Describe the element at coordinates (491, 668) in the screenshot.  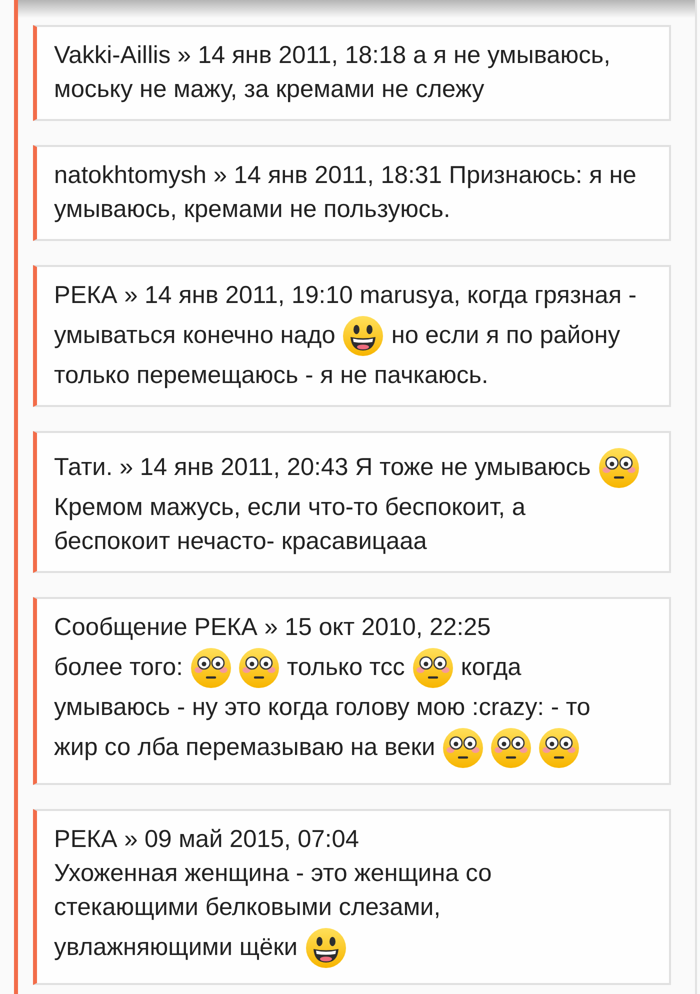
I see `post-text: когда` at that location.